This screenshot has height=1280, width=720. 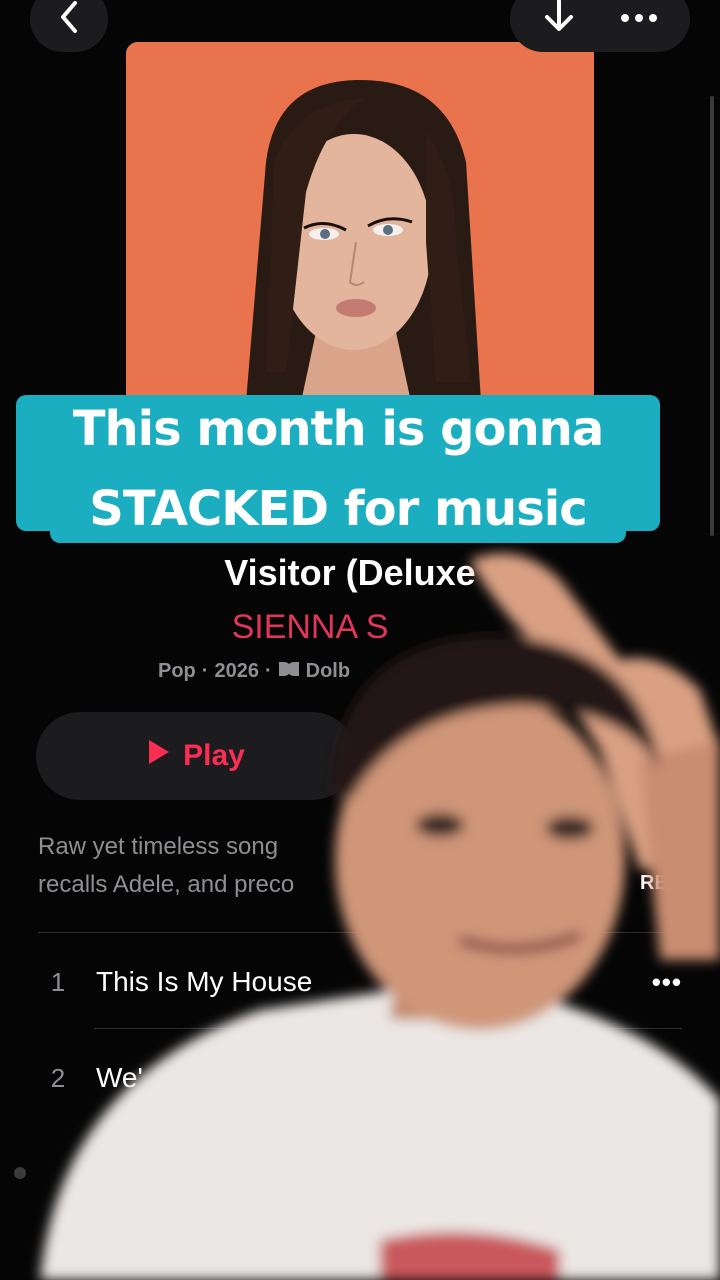 What do you see at coordinates (662, 982) in the screenshot?
I see `track-ellipsis-icon: •••` at bounding box center [662, 982].